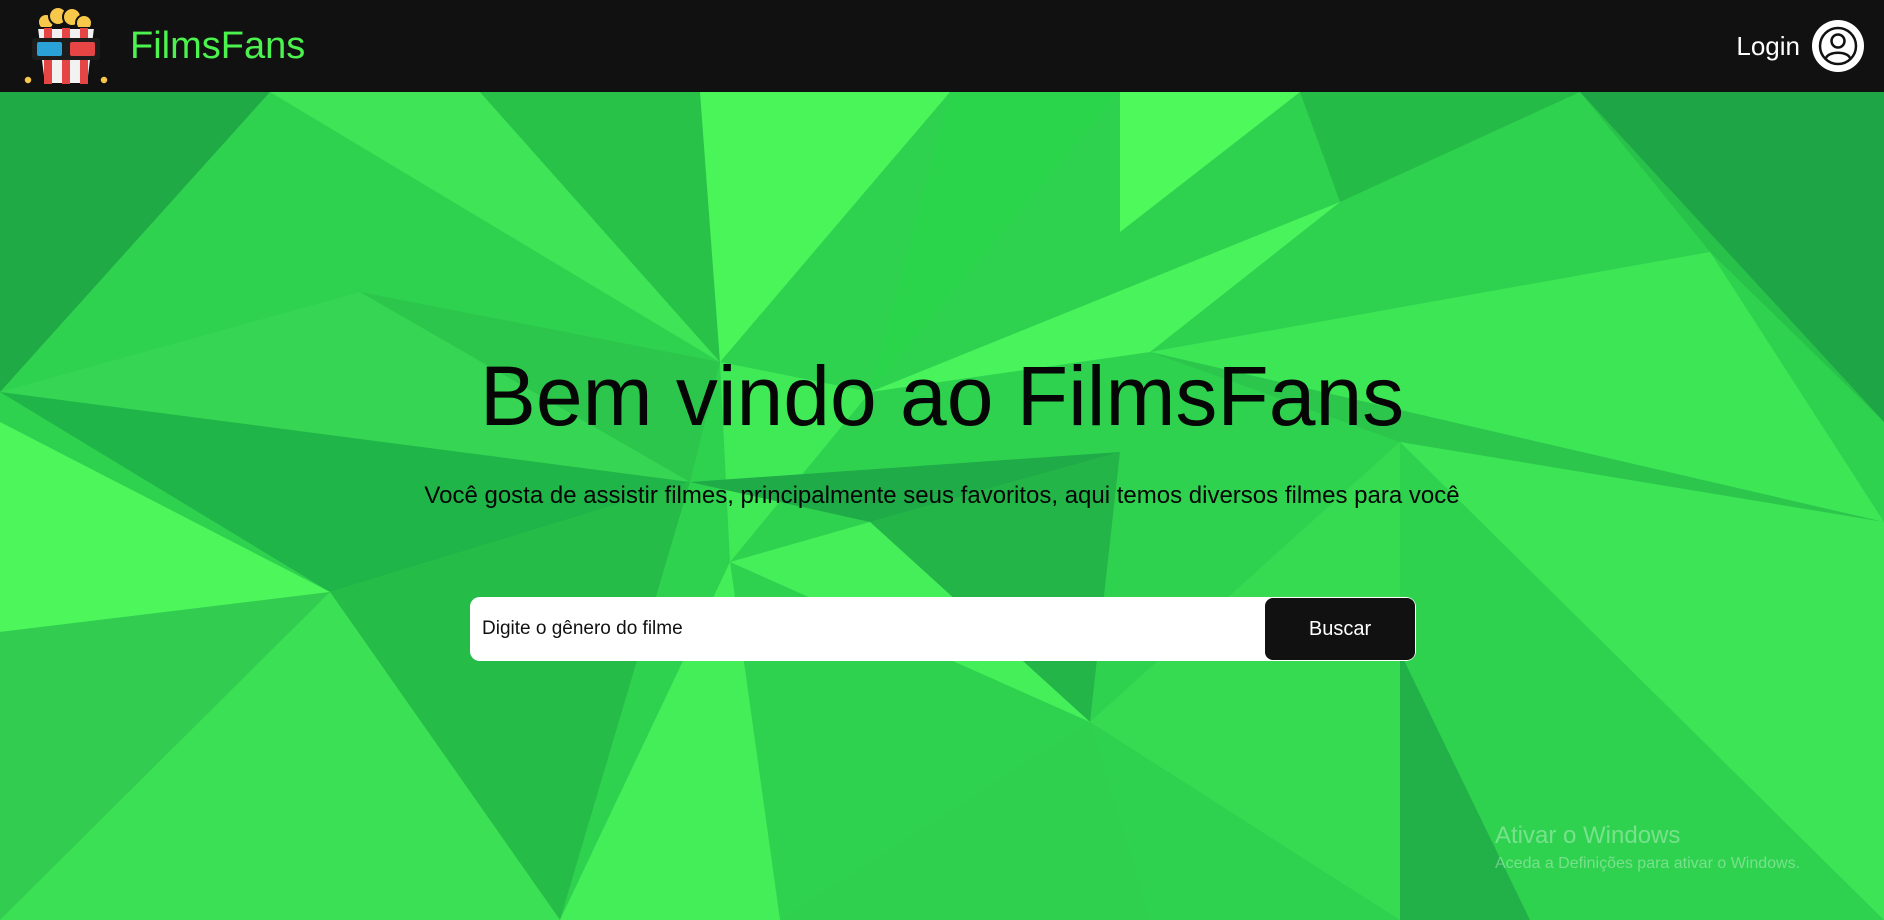  I want to click on brand-link: FilmsFans, so click(163, 46).